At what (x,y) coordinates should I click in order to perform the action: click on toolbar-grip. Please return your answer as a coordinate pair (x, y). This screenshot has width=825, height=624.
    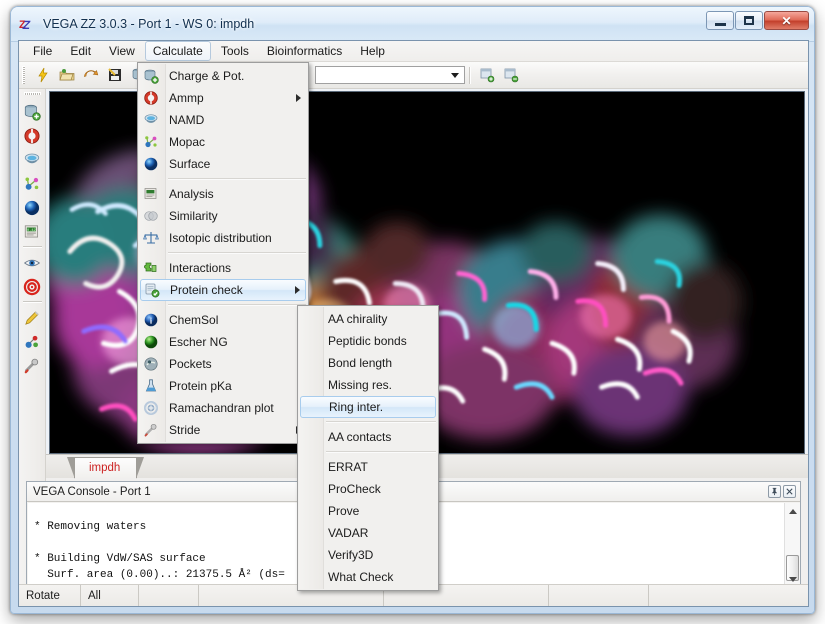
    Looking at the image, I should click on (25, 75).